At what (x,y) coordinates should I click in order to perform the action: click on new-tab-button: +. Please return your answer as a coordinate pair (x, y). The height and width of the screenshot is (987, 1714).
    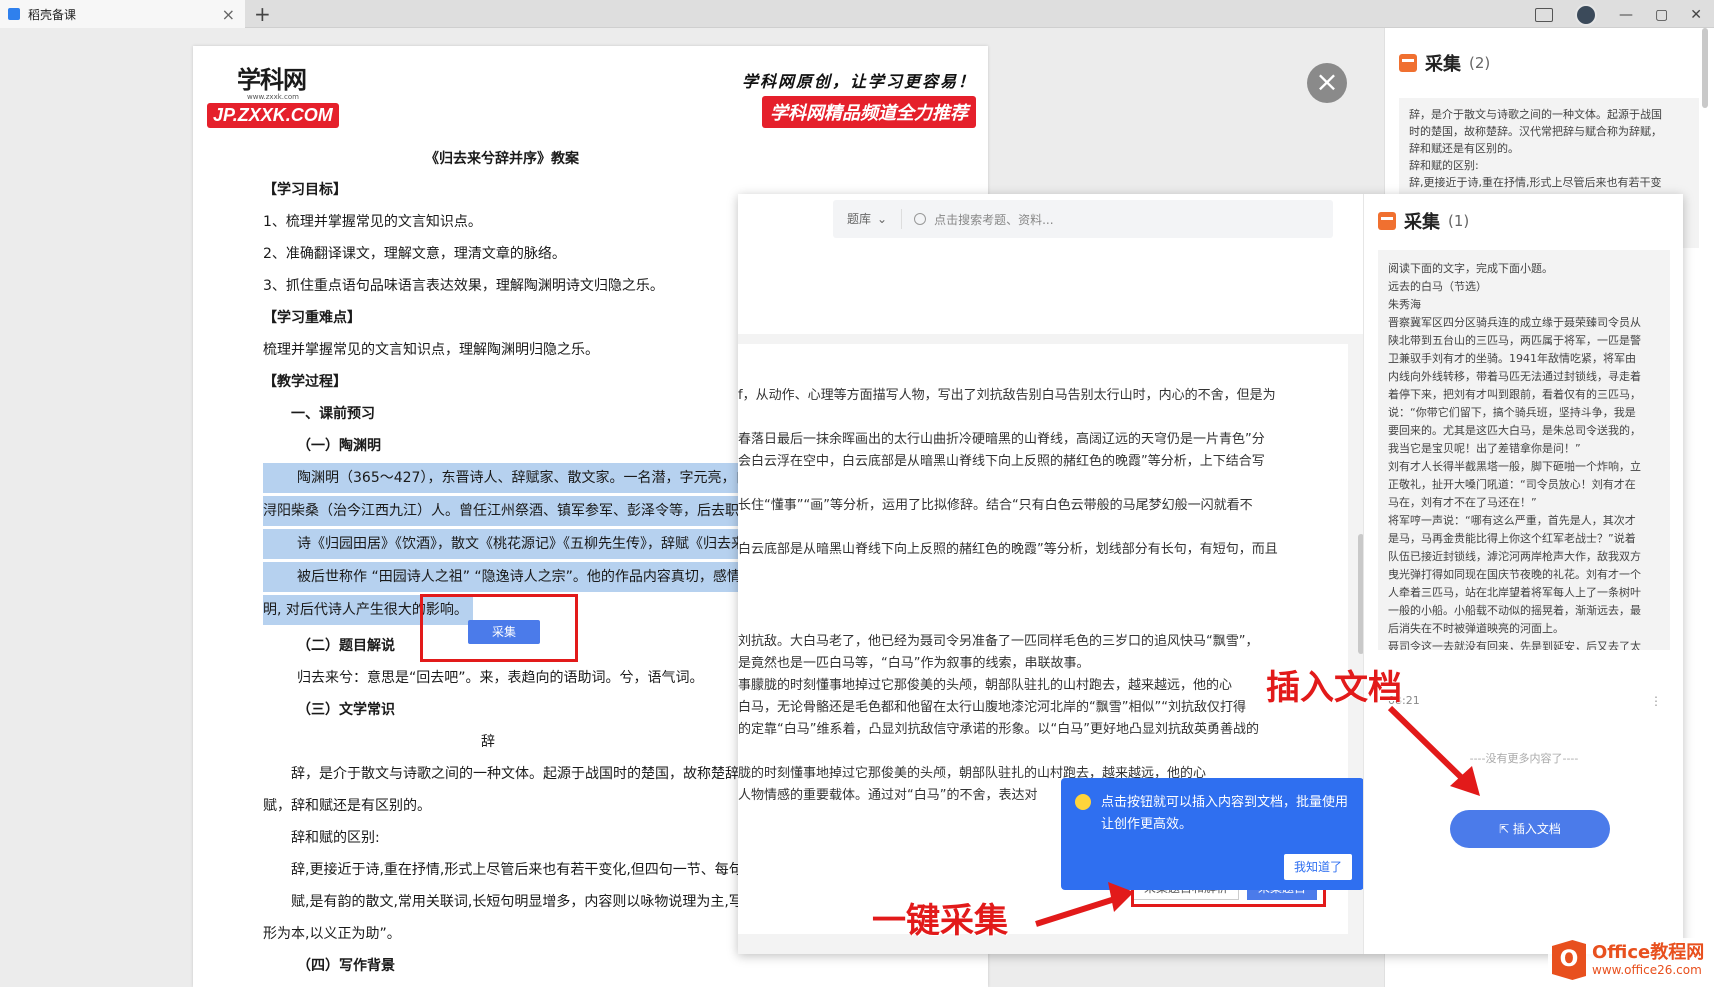
    Looking at the image, I should click on (262, 14).